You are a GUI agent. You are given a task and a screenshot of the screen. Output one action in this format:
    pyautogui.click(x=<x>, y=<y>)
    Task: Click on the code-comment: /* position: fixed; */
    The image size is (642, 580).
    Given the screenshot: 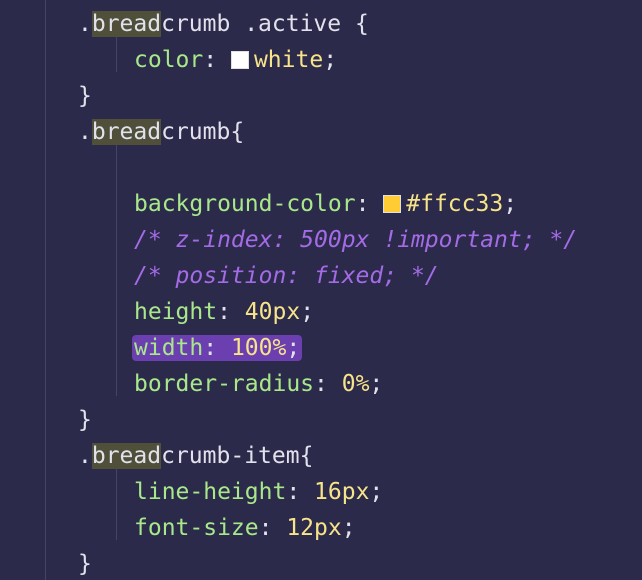 What is the action you would take?
    pyautogui.click(x=286, y=276)
    